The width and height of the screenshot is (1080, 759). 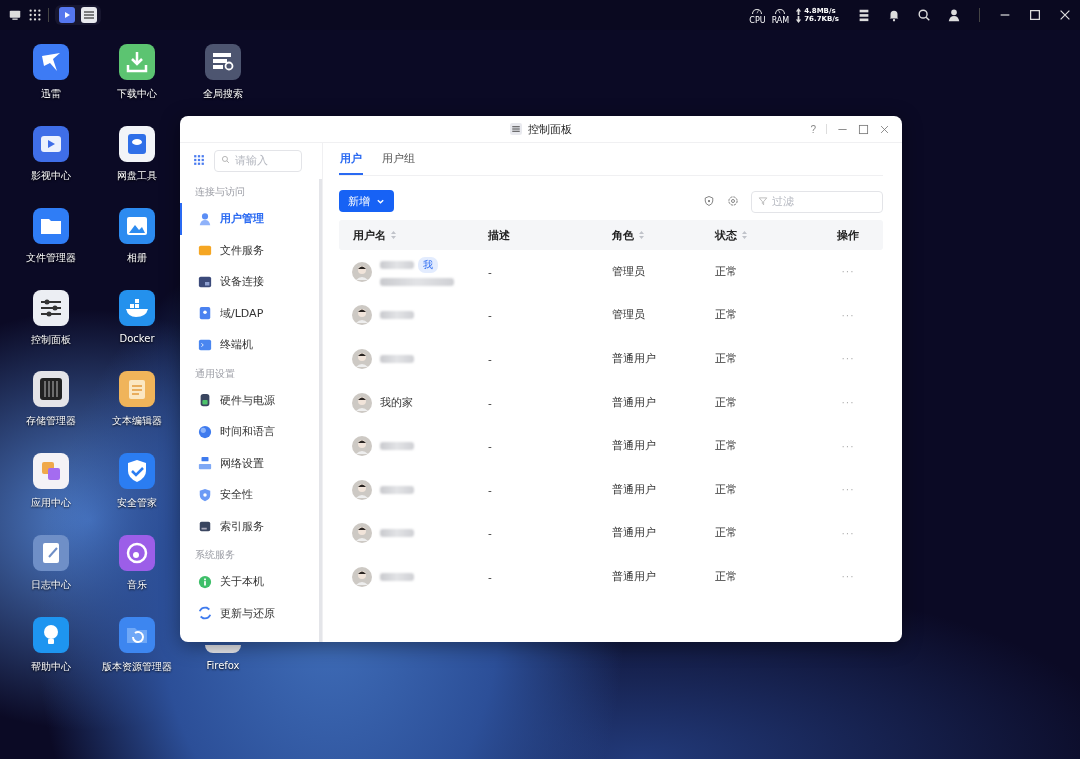 What do you see at coordinates (137, 634) in the screenshot?
I see `restore-folder-icon` at bounding box center [137, 634].